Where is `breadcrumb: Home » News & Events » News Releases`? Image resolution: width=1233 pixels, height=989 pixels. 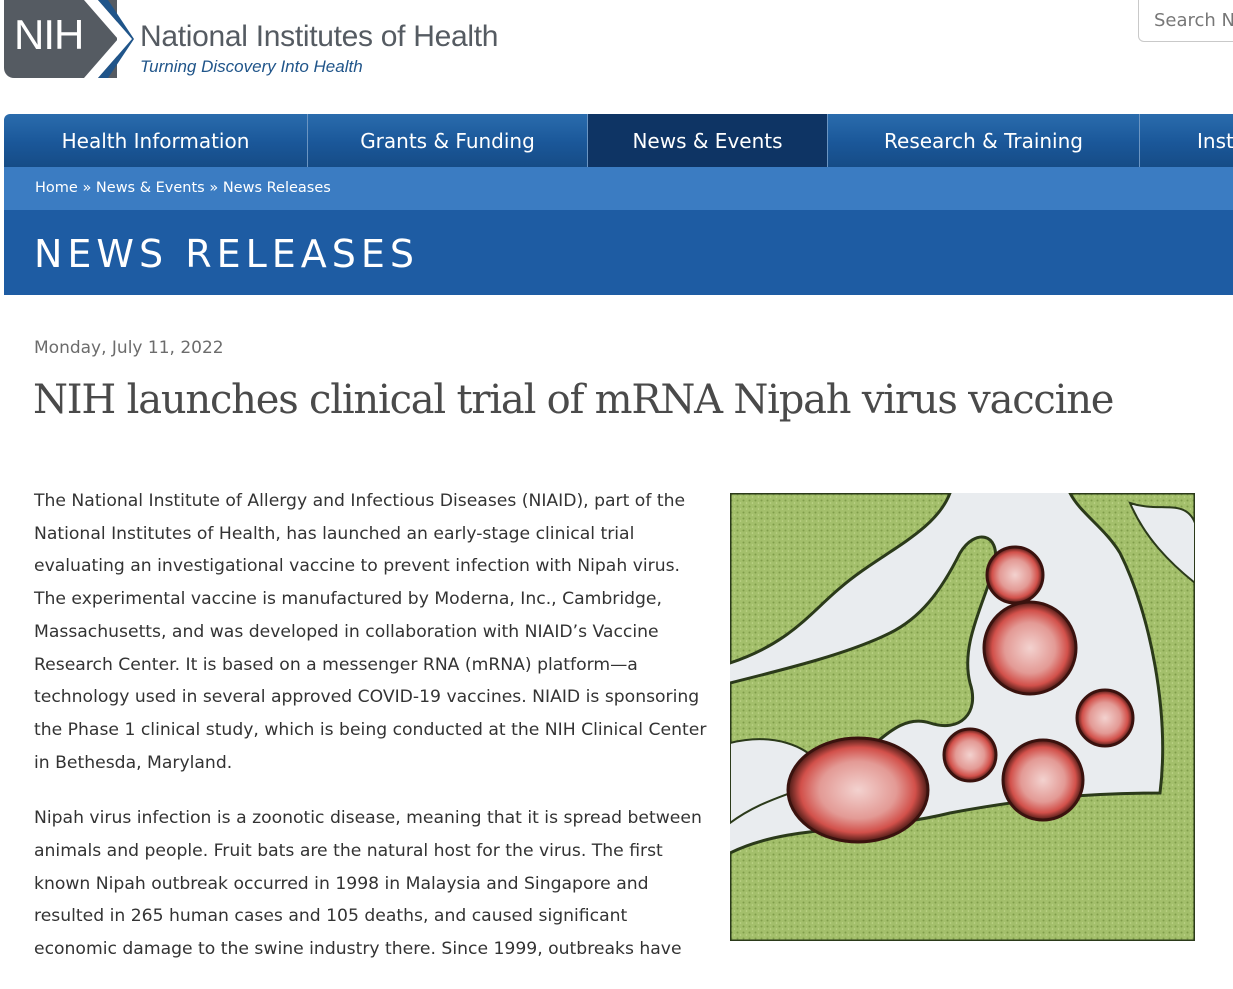
breadcrumb: Home » News & Events » News Releases is located at coordinates (618, 188).